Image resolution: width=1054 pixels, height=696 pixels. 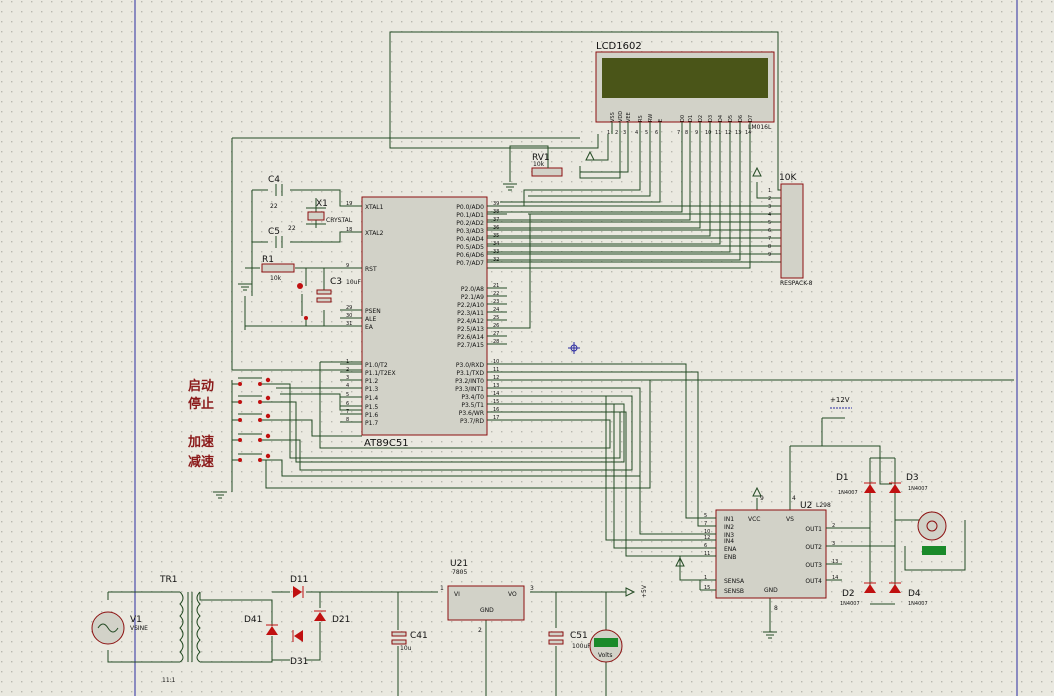 What do you see at coordinates (769, 247) in the screenshot?
I see `respack-pin-number: 8` at bounding box center [769, 247].